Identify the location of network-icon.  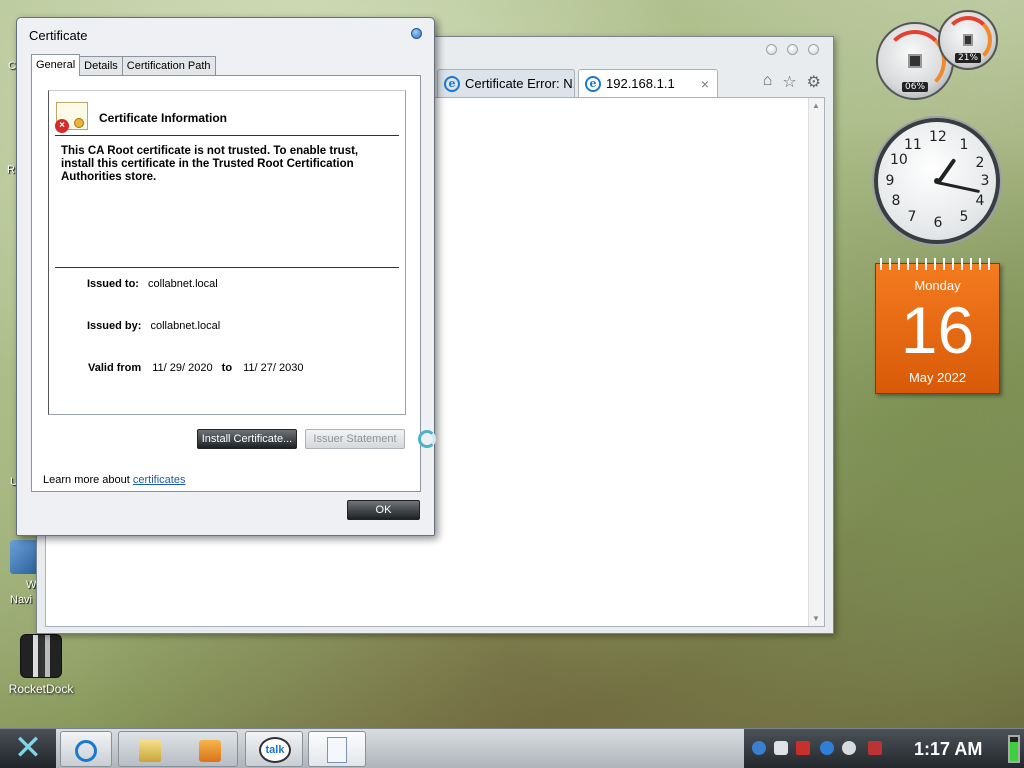
(759, 748).